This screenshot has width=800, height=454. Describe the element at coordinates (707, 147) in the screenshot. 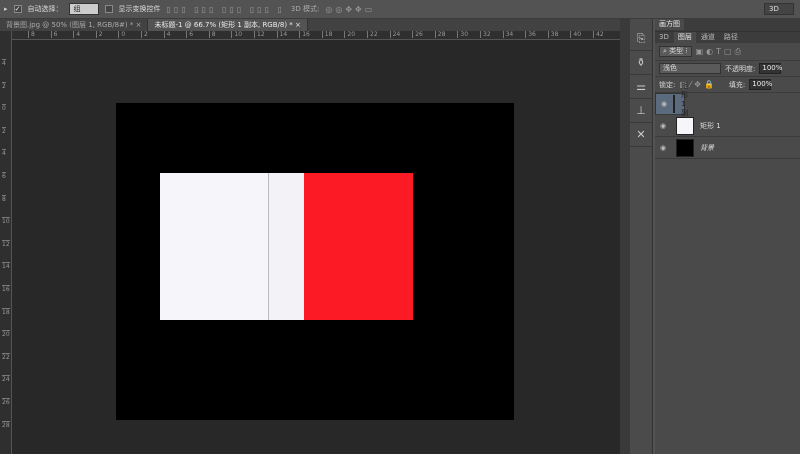

I see `layer-name: 背景` at that location.